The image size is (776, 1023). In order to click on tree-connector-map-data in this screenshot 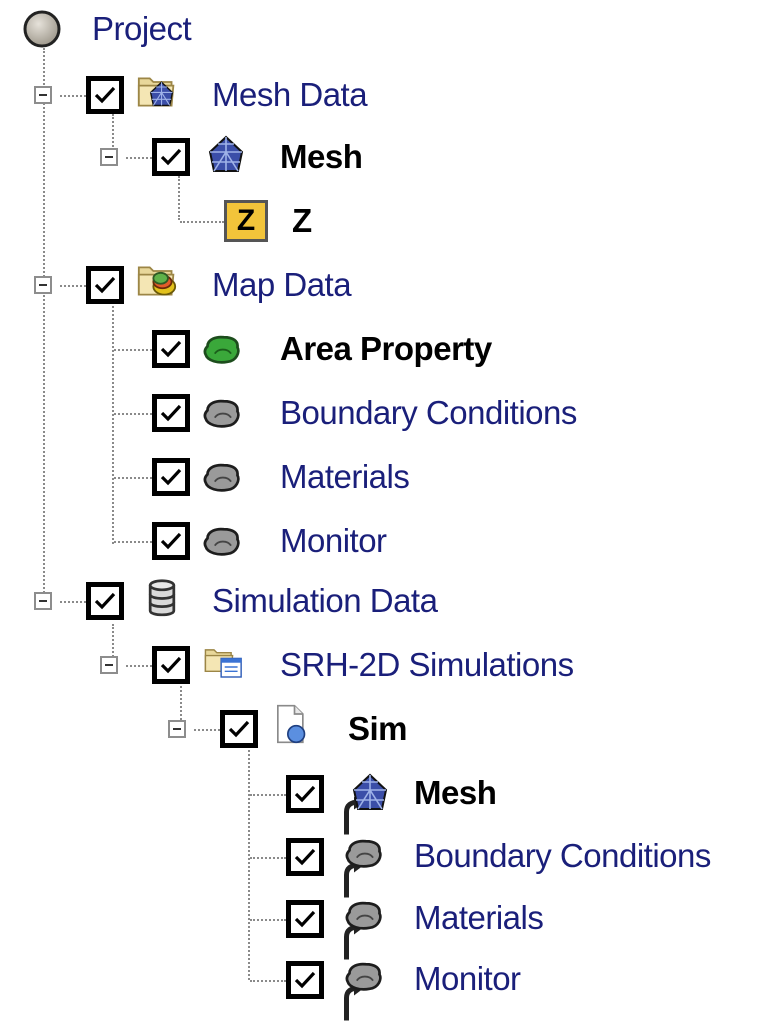, I will do `click(113, 425)`.